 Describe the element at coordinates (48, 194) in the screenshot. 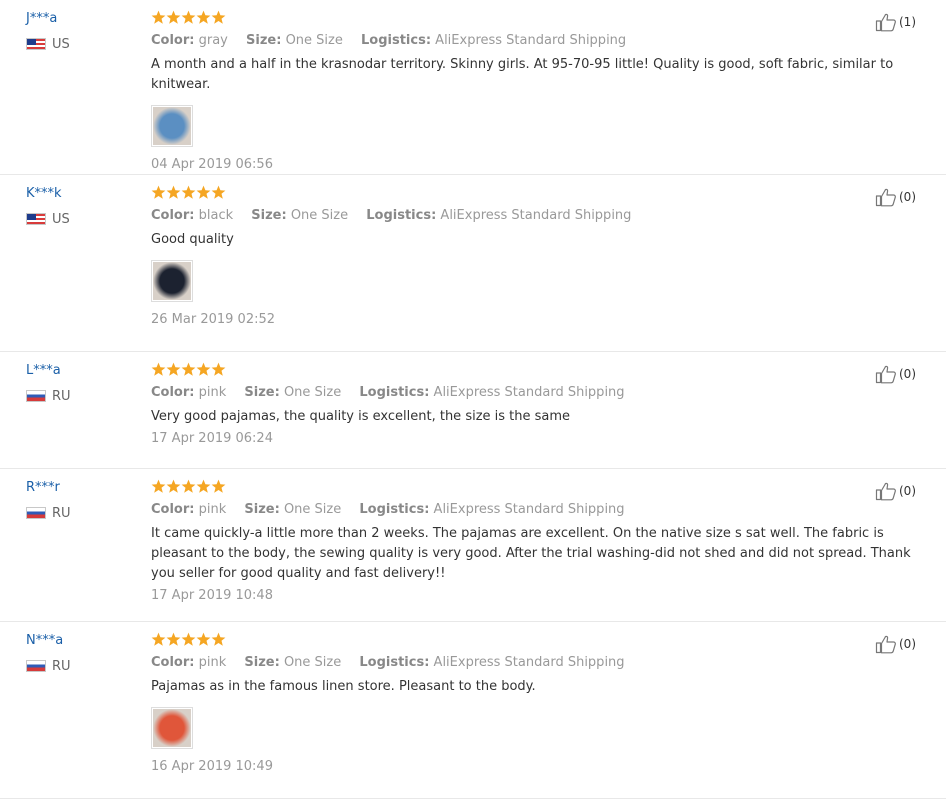

I see `reviewer-name: K***k` at that location.